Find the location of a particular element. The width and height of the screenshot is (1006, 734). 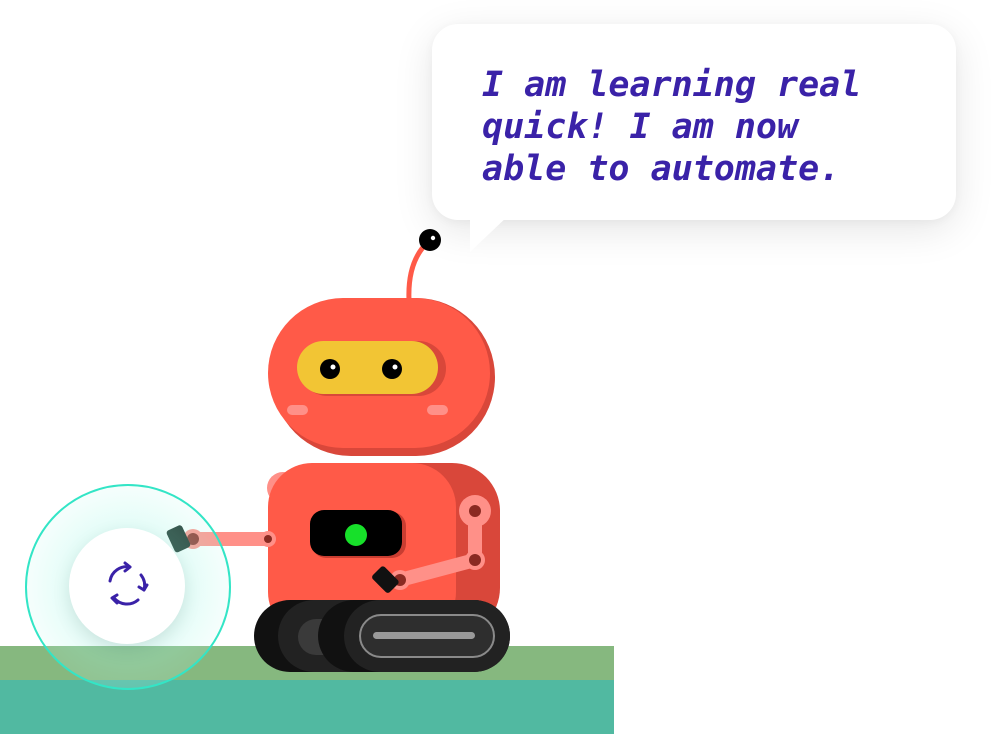

refresh-cycle-icon is located at coordinates (127, 586).